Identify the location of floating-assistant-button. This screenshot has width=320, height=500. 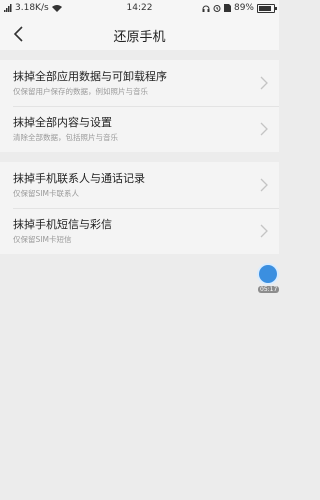
(268, 274).